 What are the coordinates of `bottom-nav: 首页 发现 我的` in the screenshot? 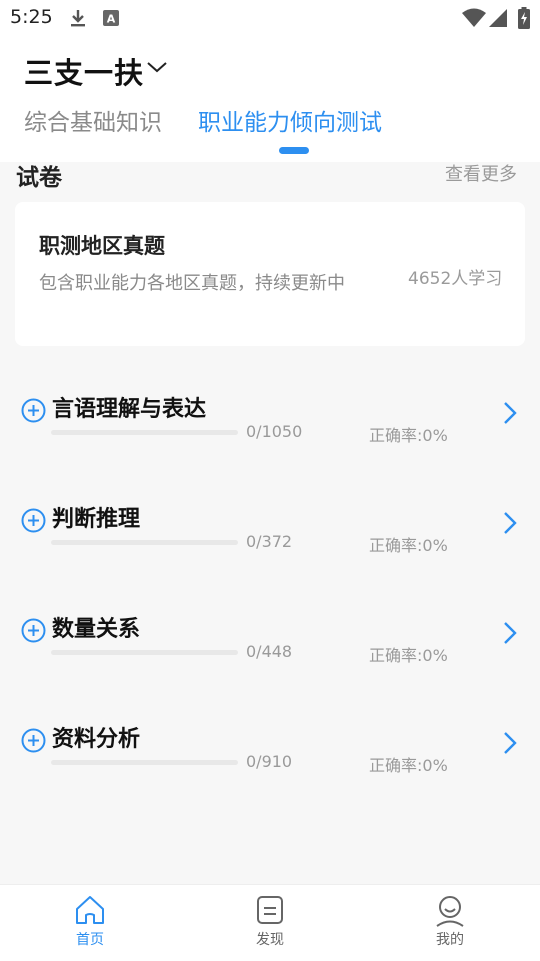 It's located at (270, 922).